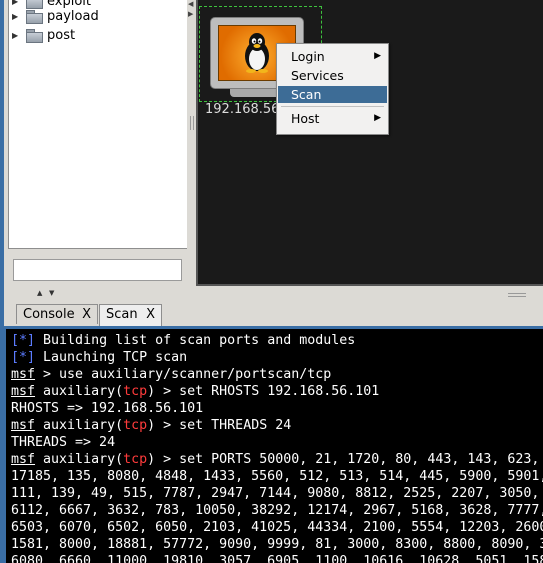 This screenshot has width=543, height=563. I want to click on tab-scan: Scan X, so click(130, 315).